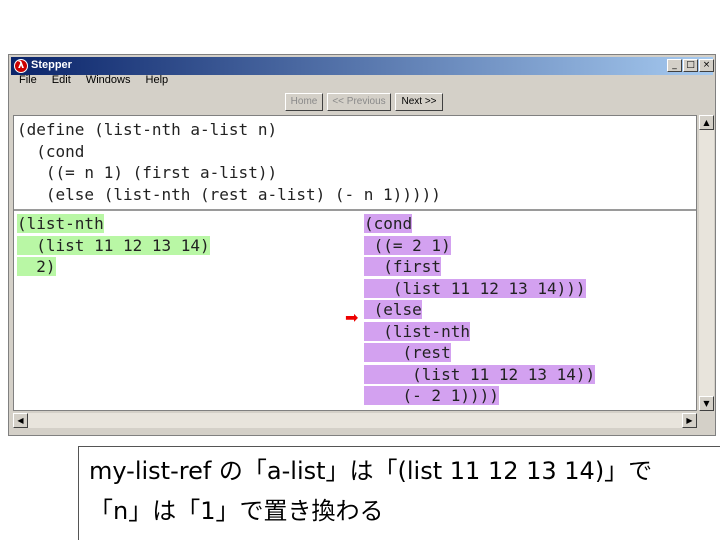 The width and height of the screenshot is (720, 540). What do you see at coordinates (304, 102) in the screenshot?
I see `home-button: Home` at bounding box center [304, 102].